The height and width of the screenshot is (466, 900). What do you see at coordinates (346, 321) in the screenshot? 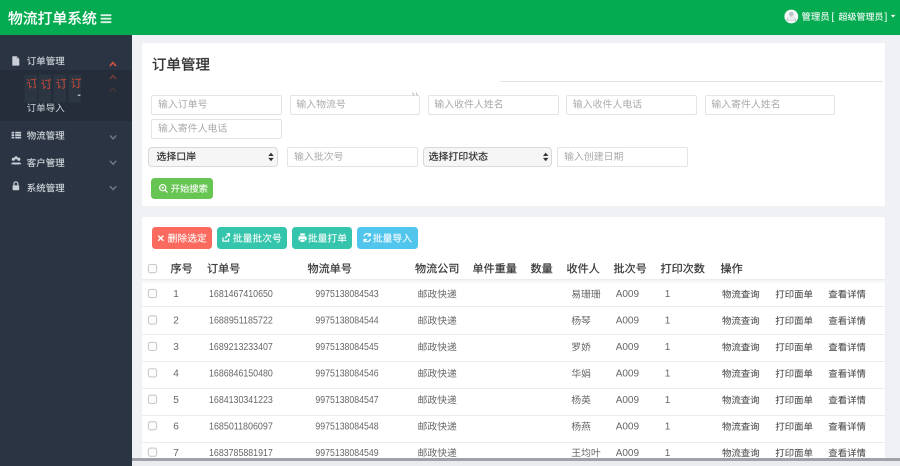
I see `svg-text: 9975138084544` at bounding box center [346, 321].